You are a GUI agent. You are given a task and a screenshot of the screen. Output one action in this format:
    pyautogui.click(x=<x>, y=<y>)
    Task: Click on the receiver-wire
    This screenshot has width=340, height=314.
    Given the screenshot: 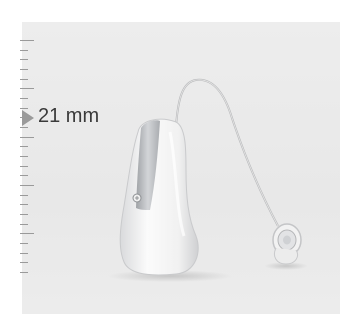 What is the action you would take?
    pyautogui.click(x=227, y=152)
    